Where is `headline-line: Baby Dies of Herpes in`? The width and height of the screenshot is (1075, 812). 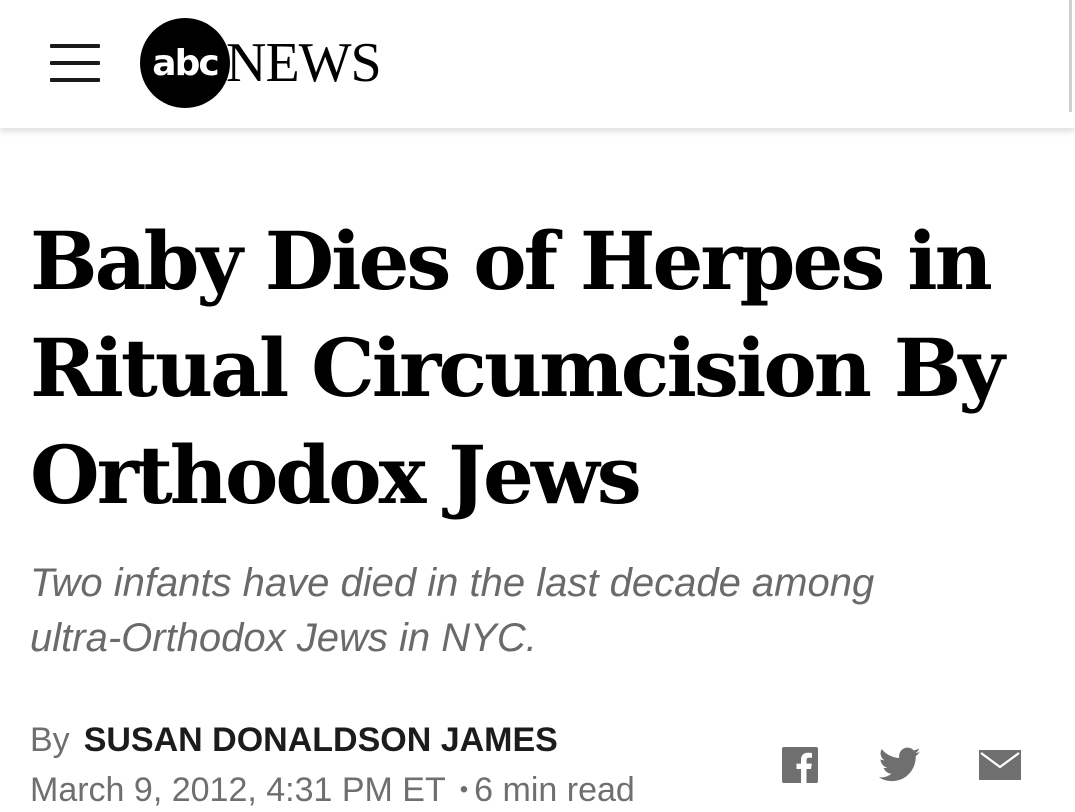 headline-line: Baby Dies of Herpes in is located at coordinates (511, 261).